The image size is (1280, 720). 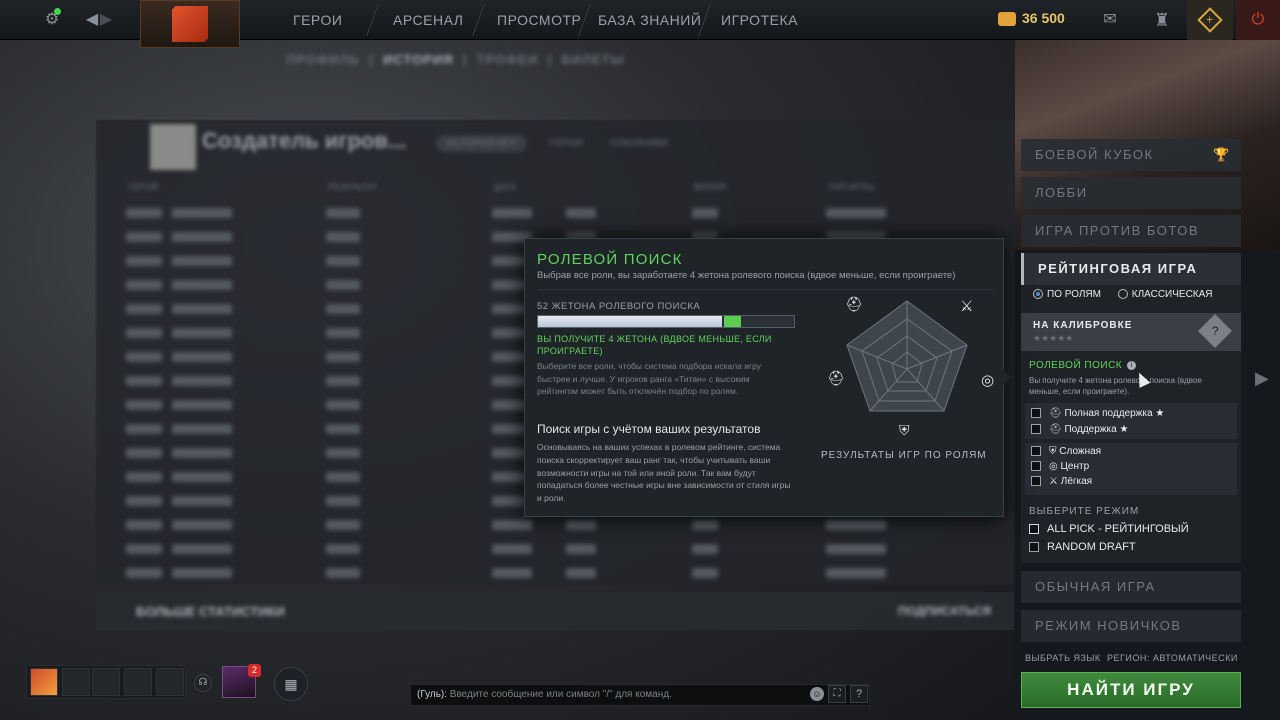 I want to click on shards-counter: 36 500, so click(x=1031, y=18).